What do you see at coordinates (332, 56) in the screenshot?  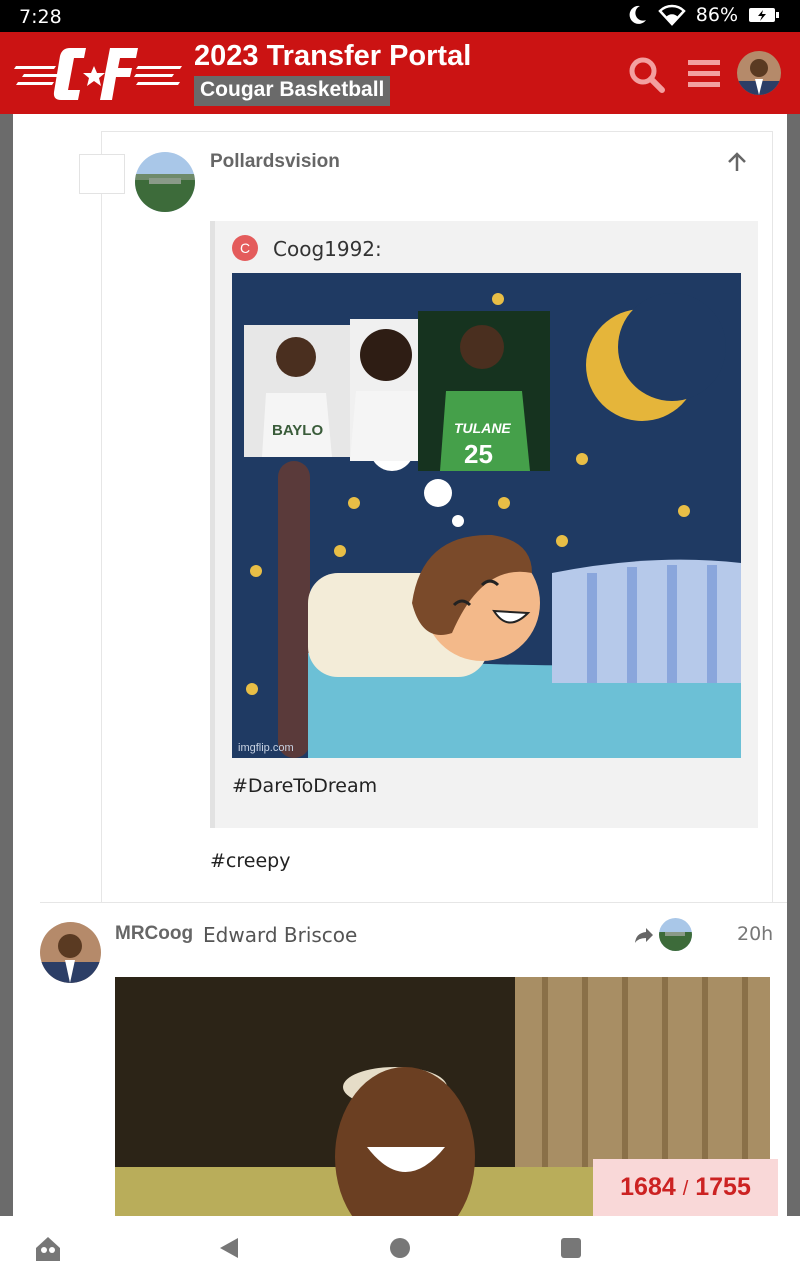 I see `topic-title: 2023 Transfer Portal` at bounding box center [332, 56].